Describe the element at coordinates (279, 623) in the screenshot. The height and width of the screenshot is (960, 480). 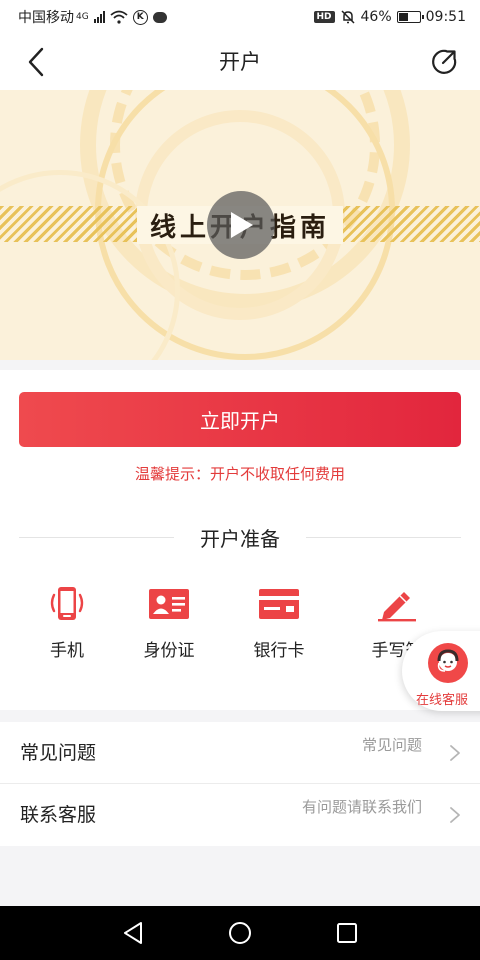
I see `prep-item-bank-card: 银行卡` at that location.